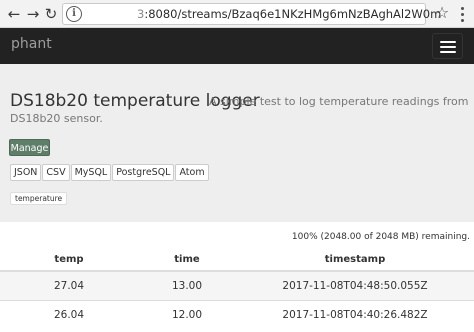 The height and width of the screenshot is (332, 474). I want to click on cell-time: 12.00, so click(187, 314).